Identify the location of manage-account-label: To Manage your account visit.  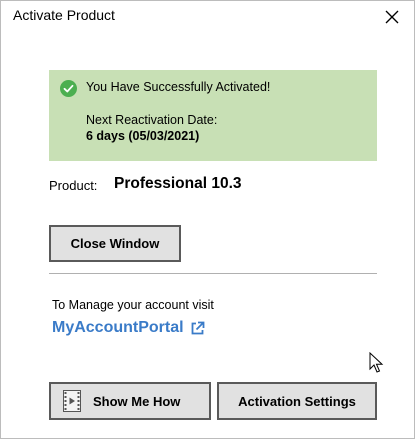
(133, 305).